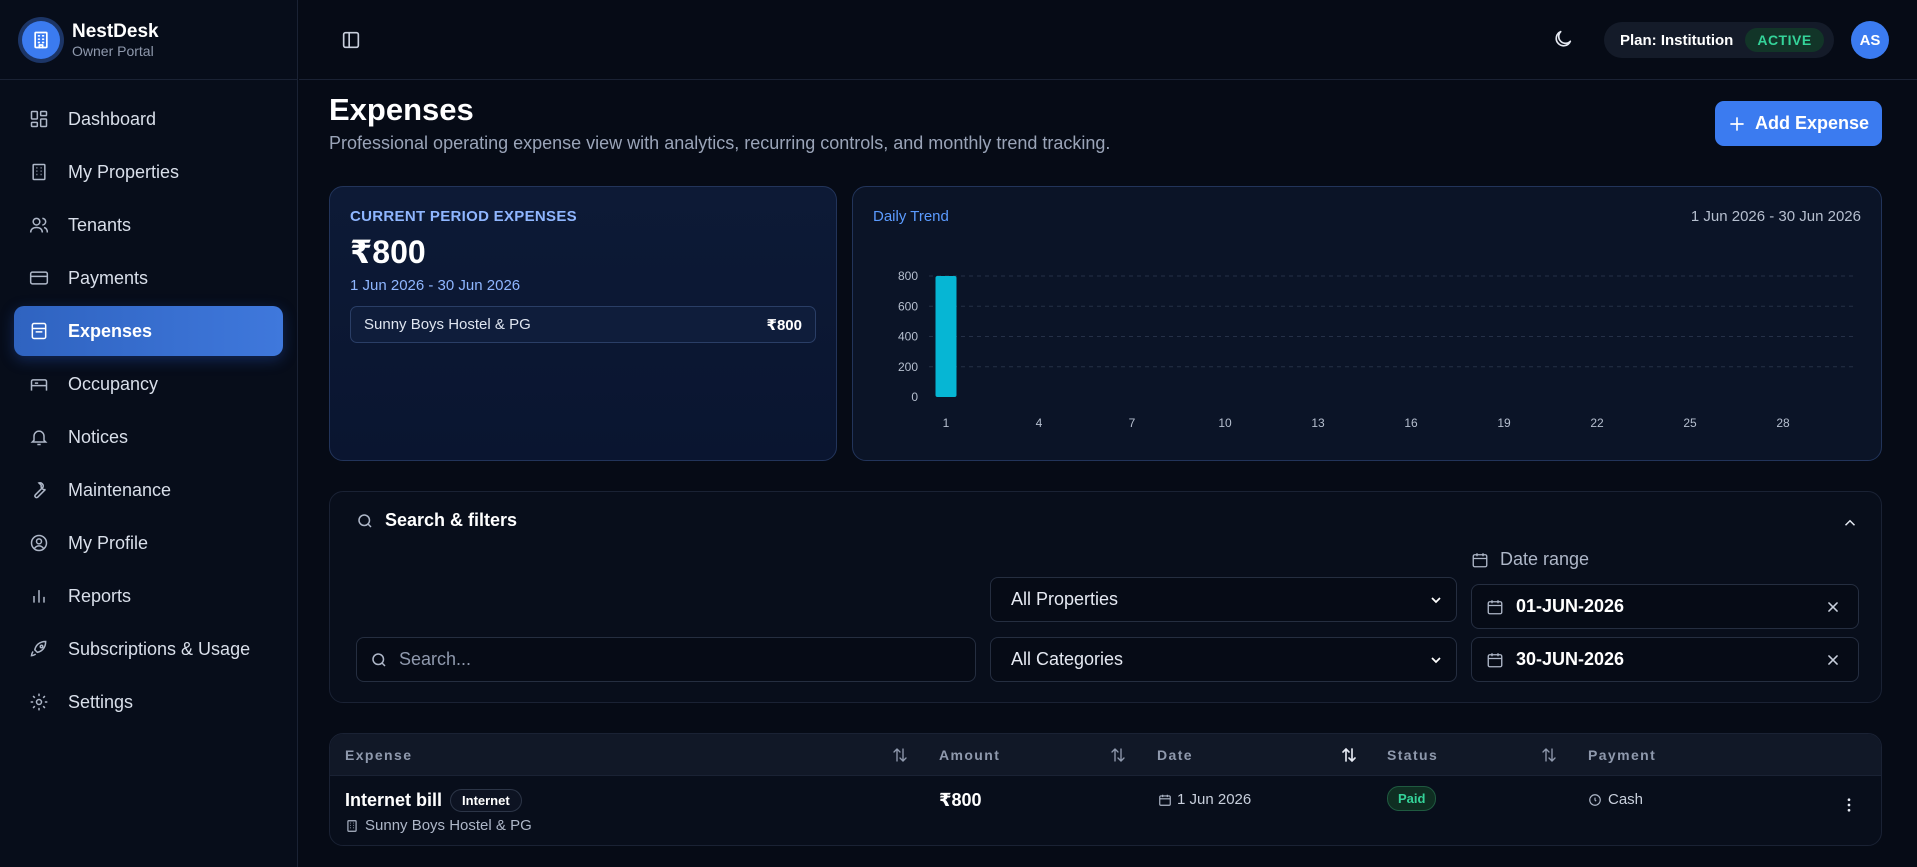 This screenshot has height=867, width=1917. I want to click on y-tick-label: 400, so click(908, 337).